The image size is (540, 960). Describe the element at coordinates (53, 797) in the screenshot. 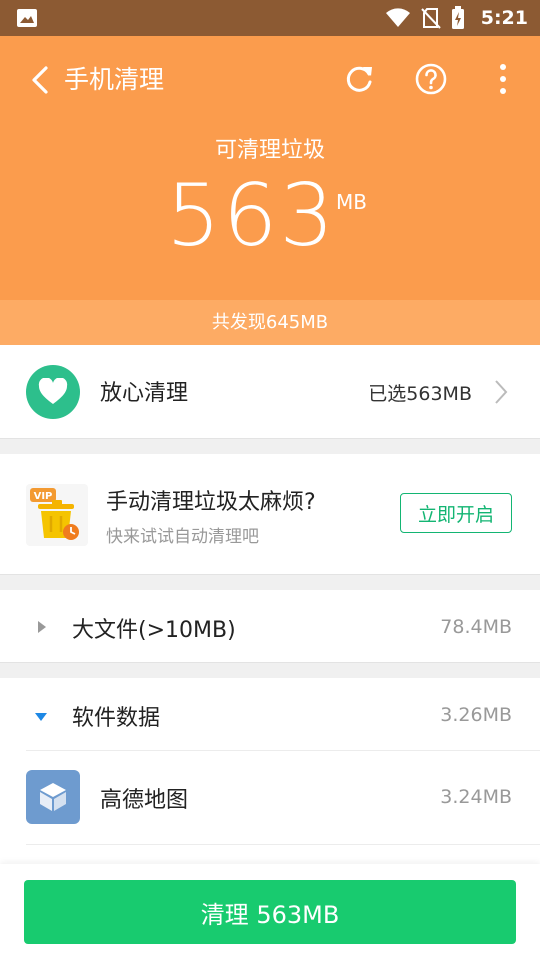

I see `cube-app-icon` at that location.